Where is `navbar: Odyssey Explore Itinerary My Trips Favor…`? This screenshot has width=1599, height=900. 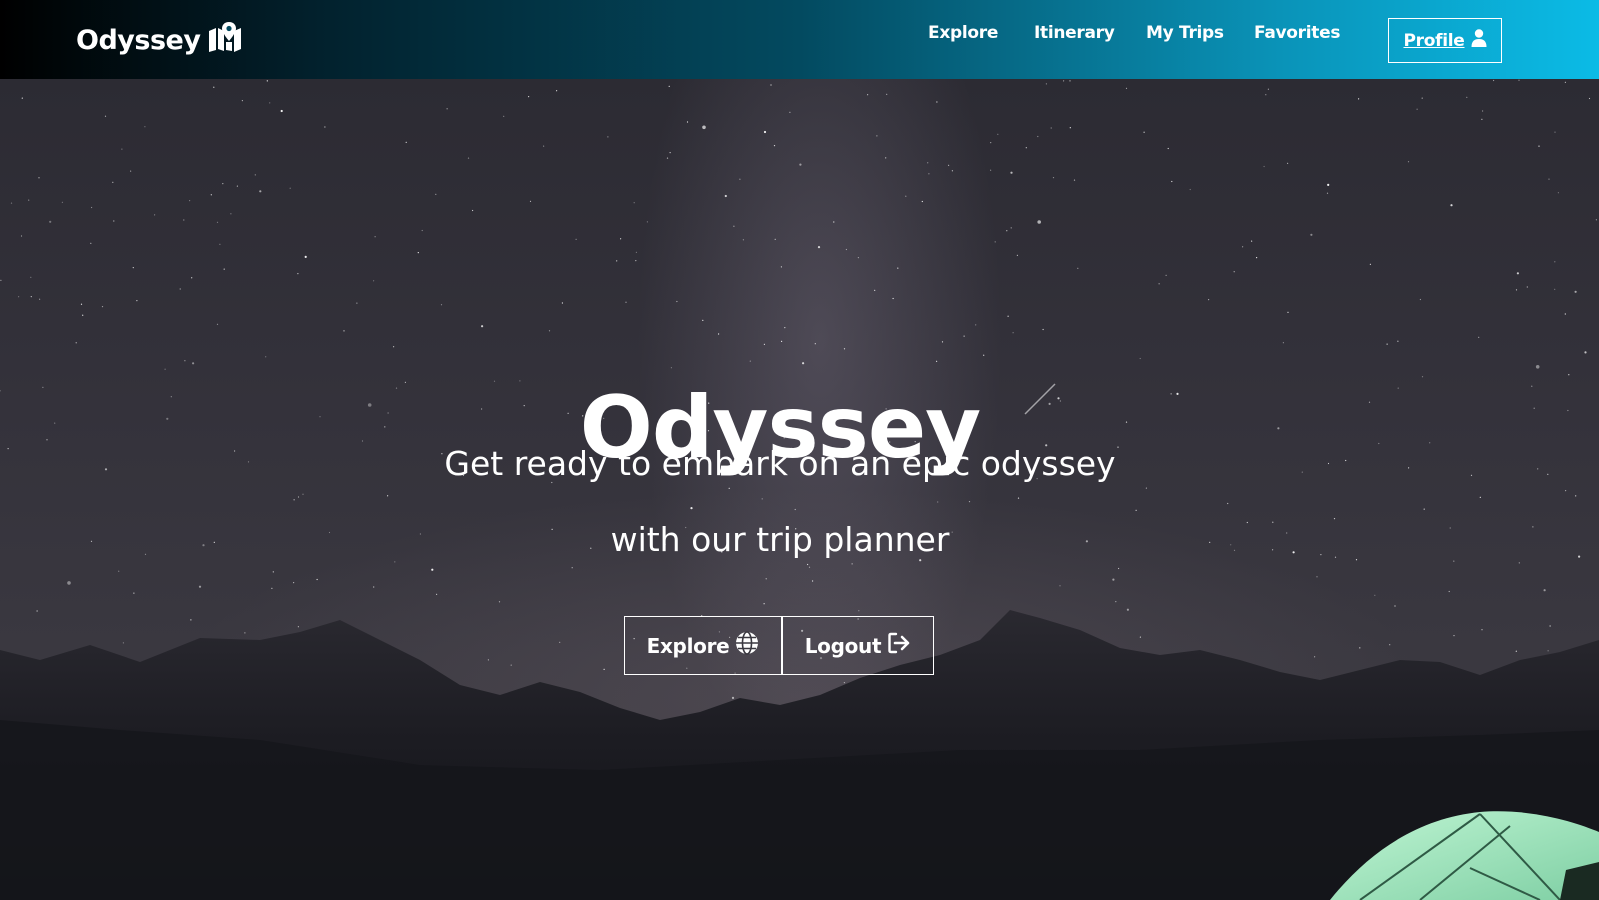
navbar: Odyssey Explore Itinerary My Trips Favor… is located at coordinates (799, 39).